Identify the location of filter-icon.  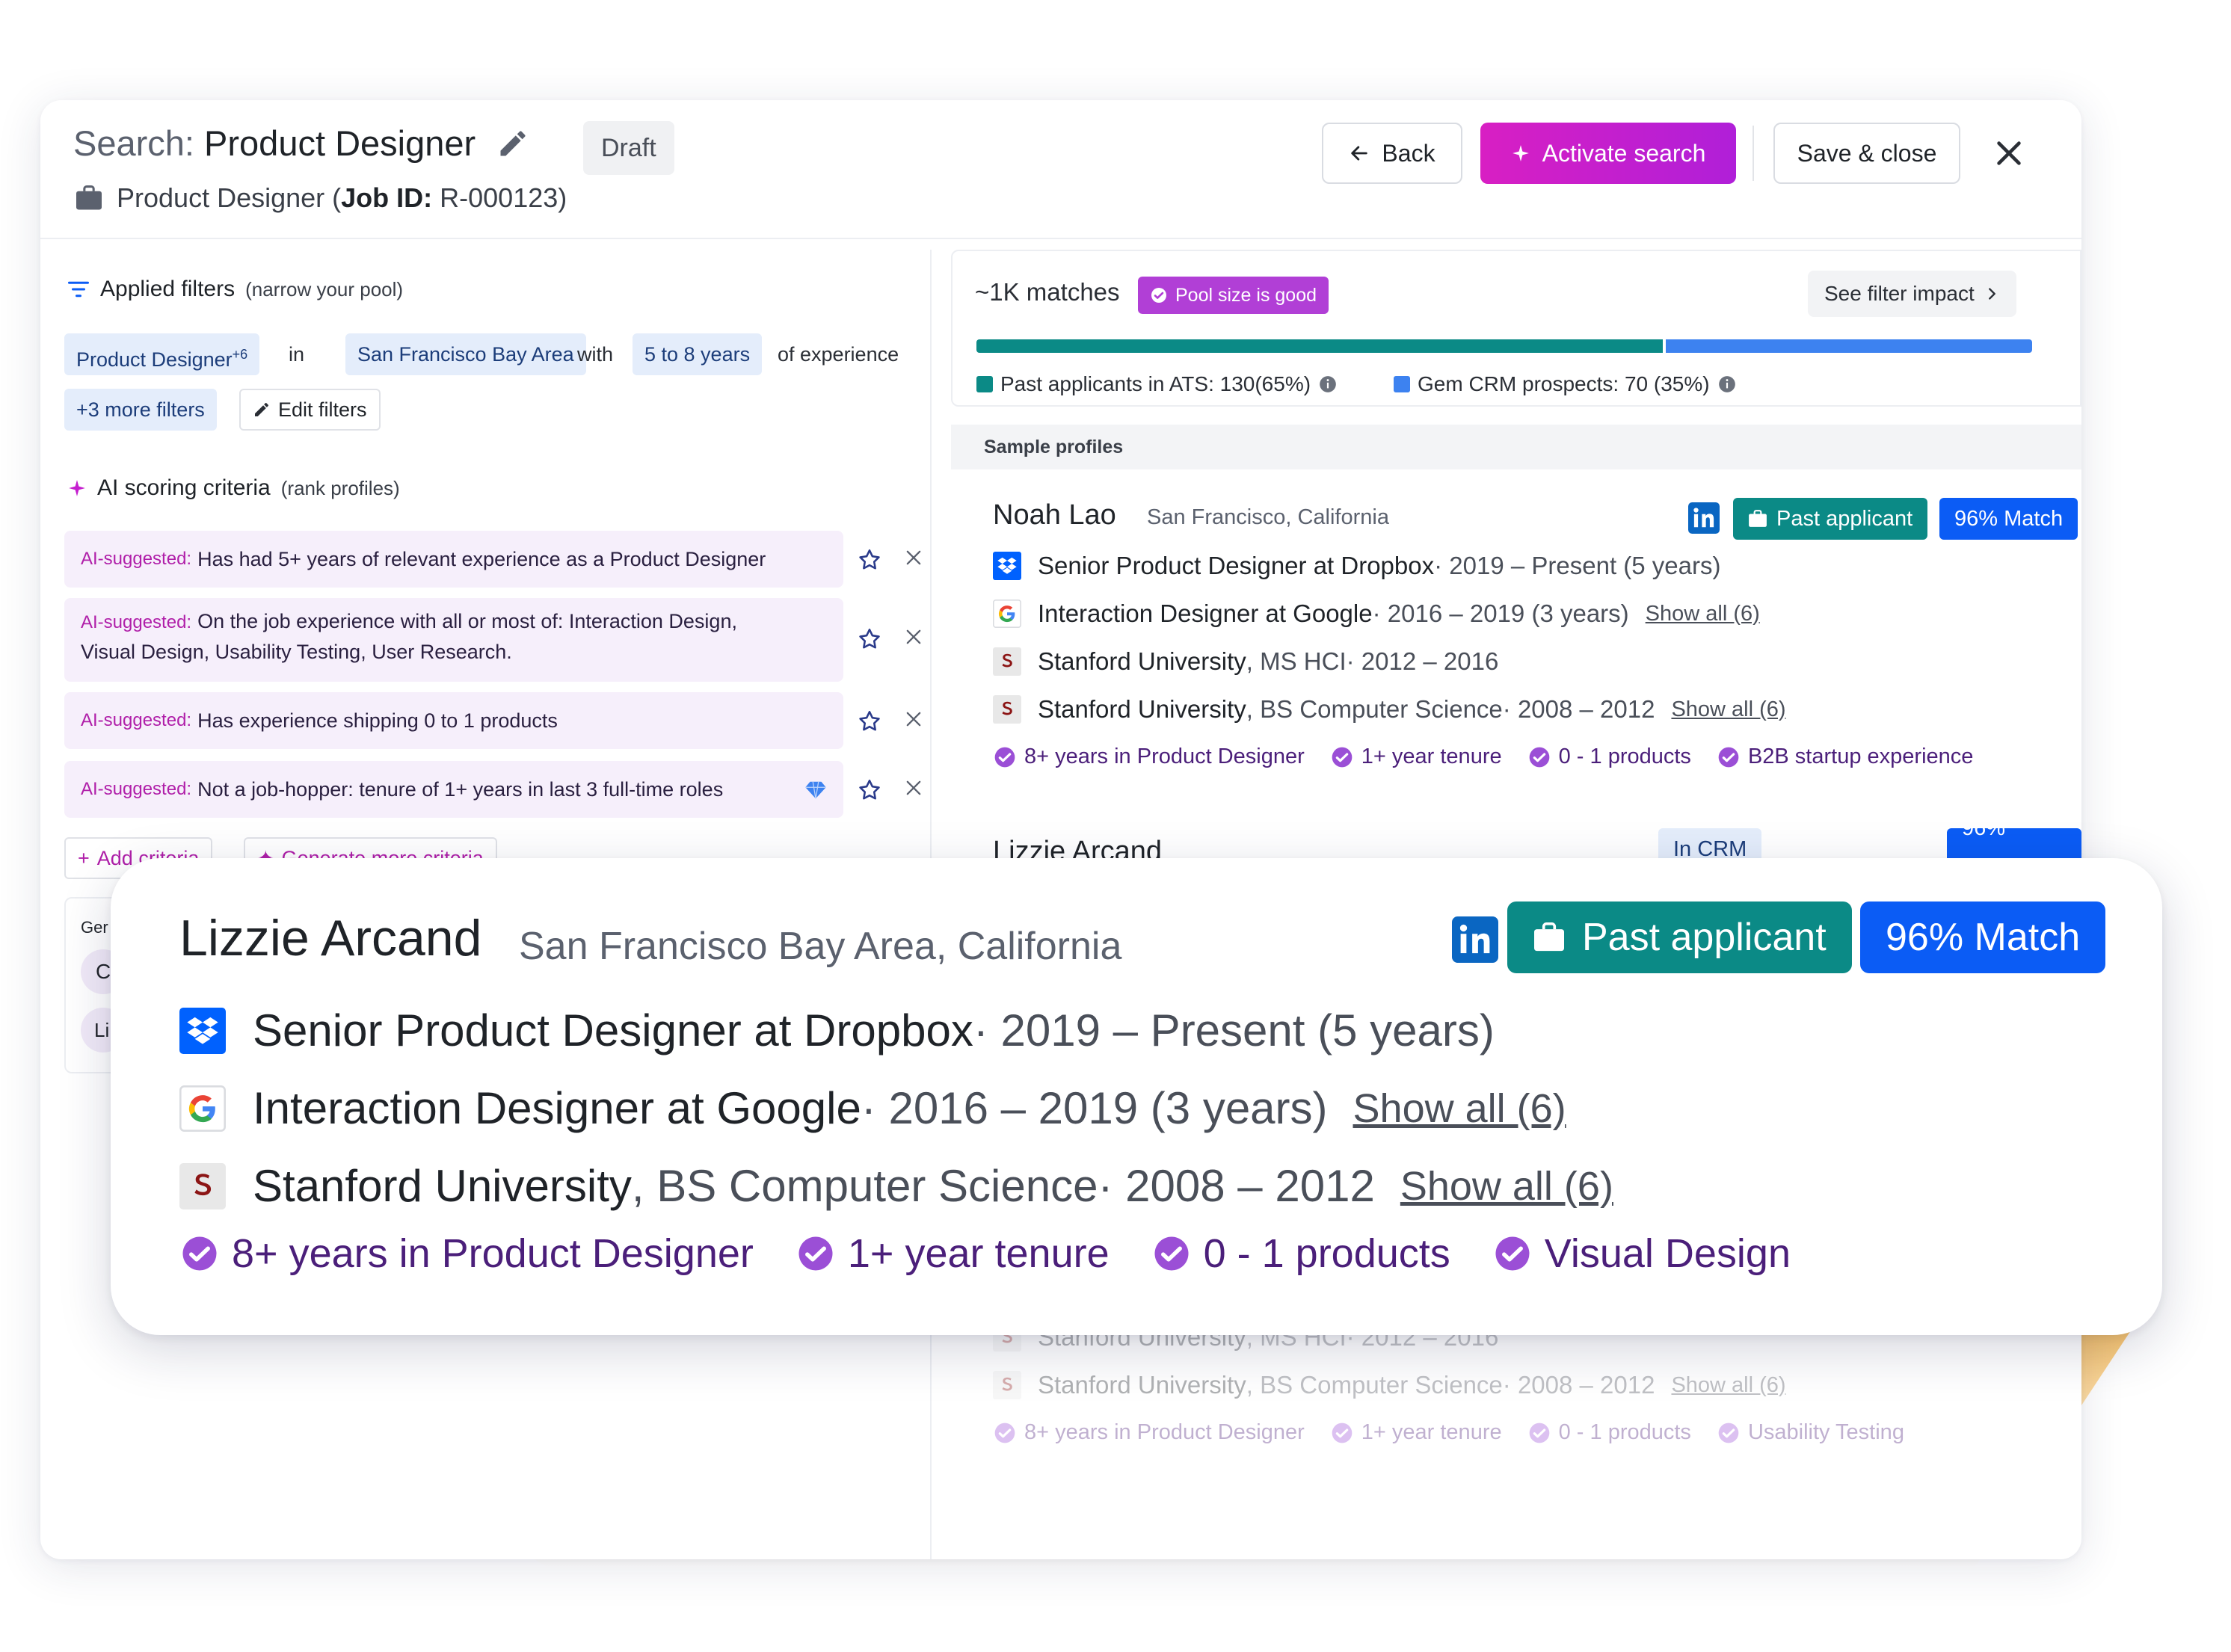
(78, 289).